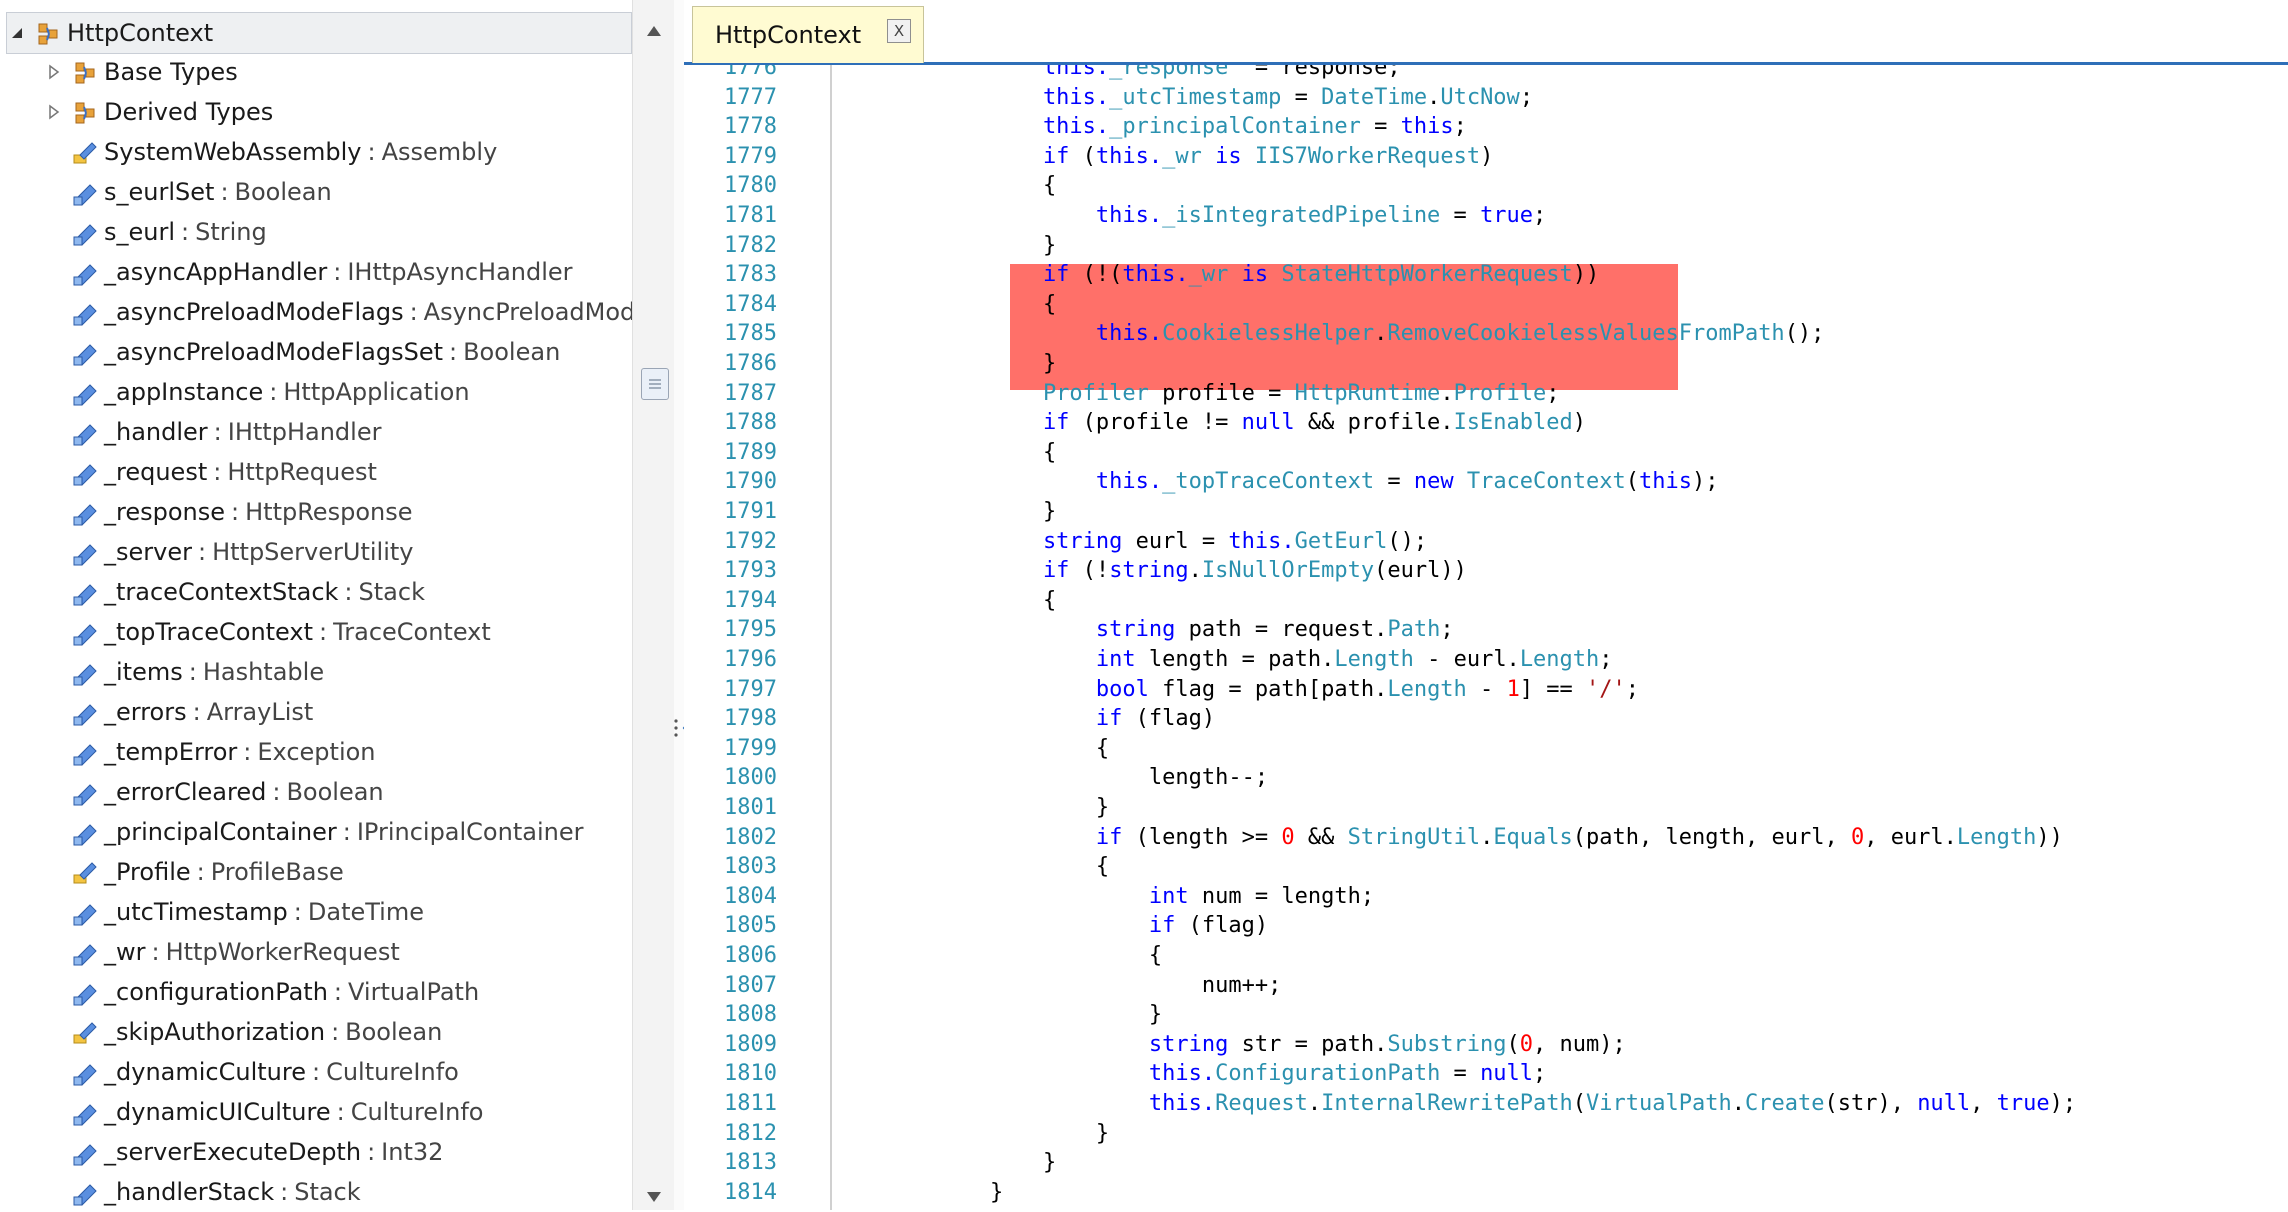 This screenshot has width=2288, height=1212. I want to click on tree-node-field: _Profile: ProfileBase, so click(207, 872).